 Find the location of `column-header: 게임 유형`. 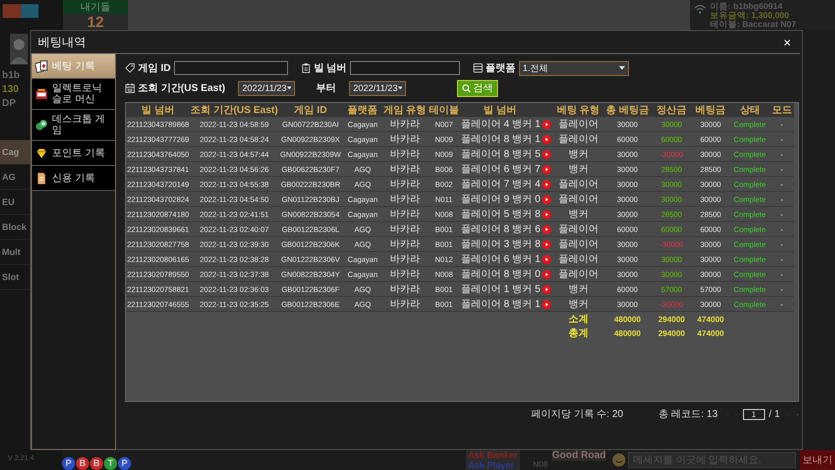

column-header: 게임 유형 is located at coordinates (404, 110).